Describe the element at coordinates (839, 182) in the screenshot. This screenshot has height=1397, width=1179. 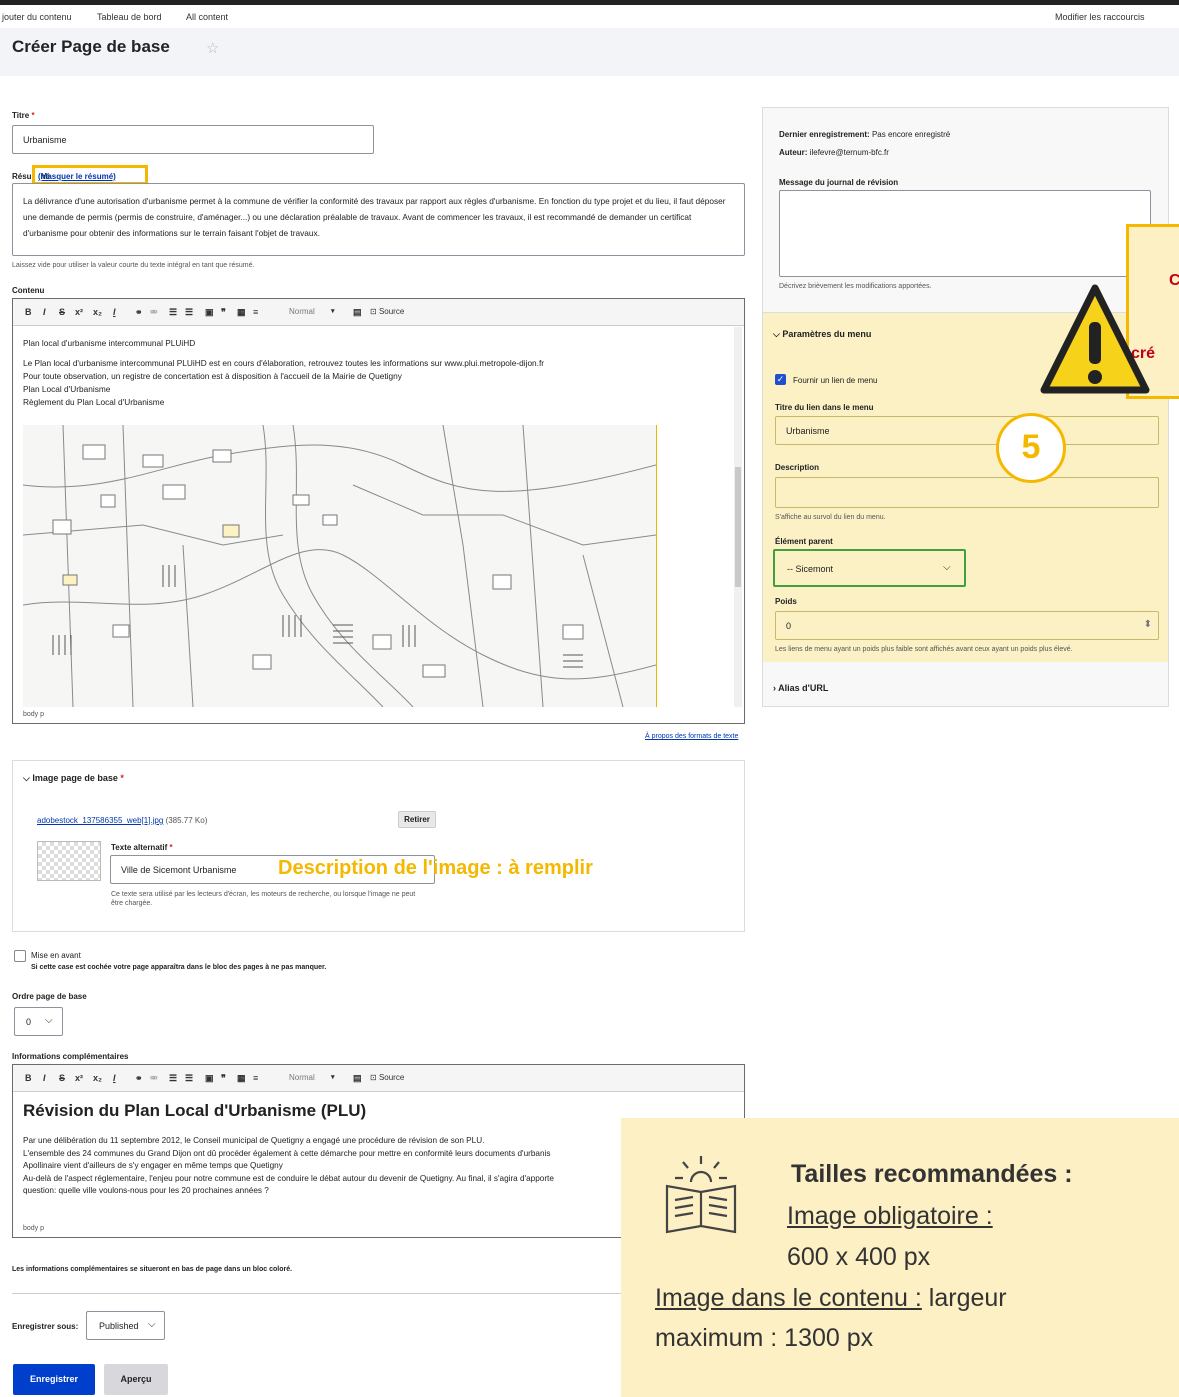
I see `revision-label: Message du journal de révision` at that location.